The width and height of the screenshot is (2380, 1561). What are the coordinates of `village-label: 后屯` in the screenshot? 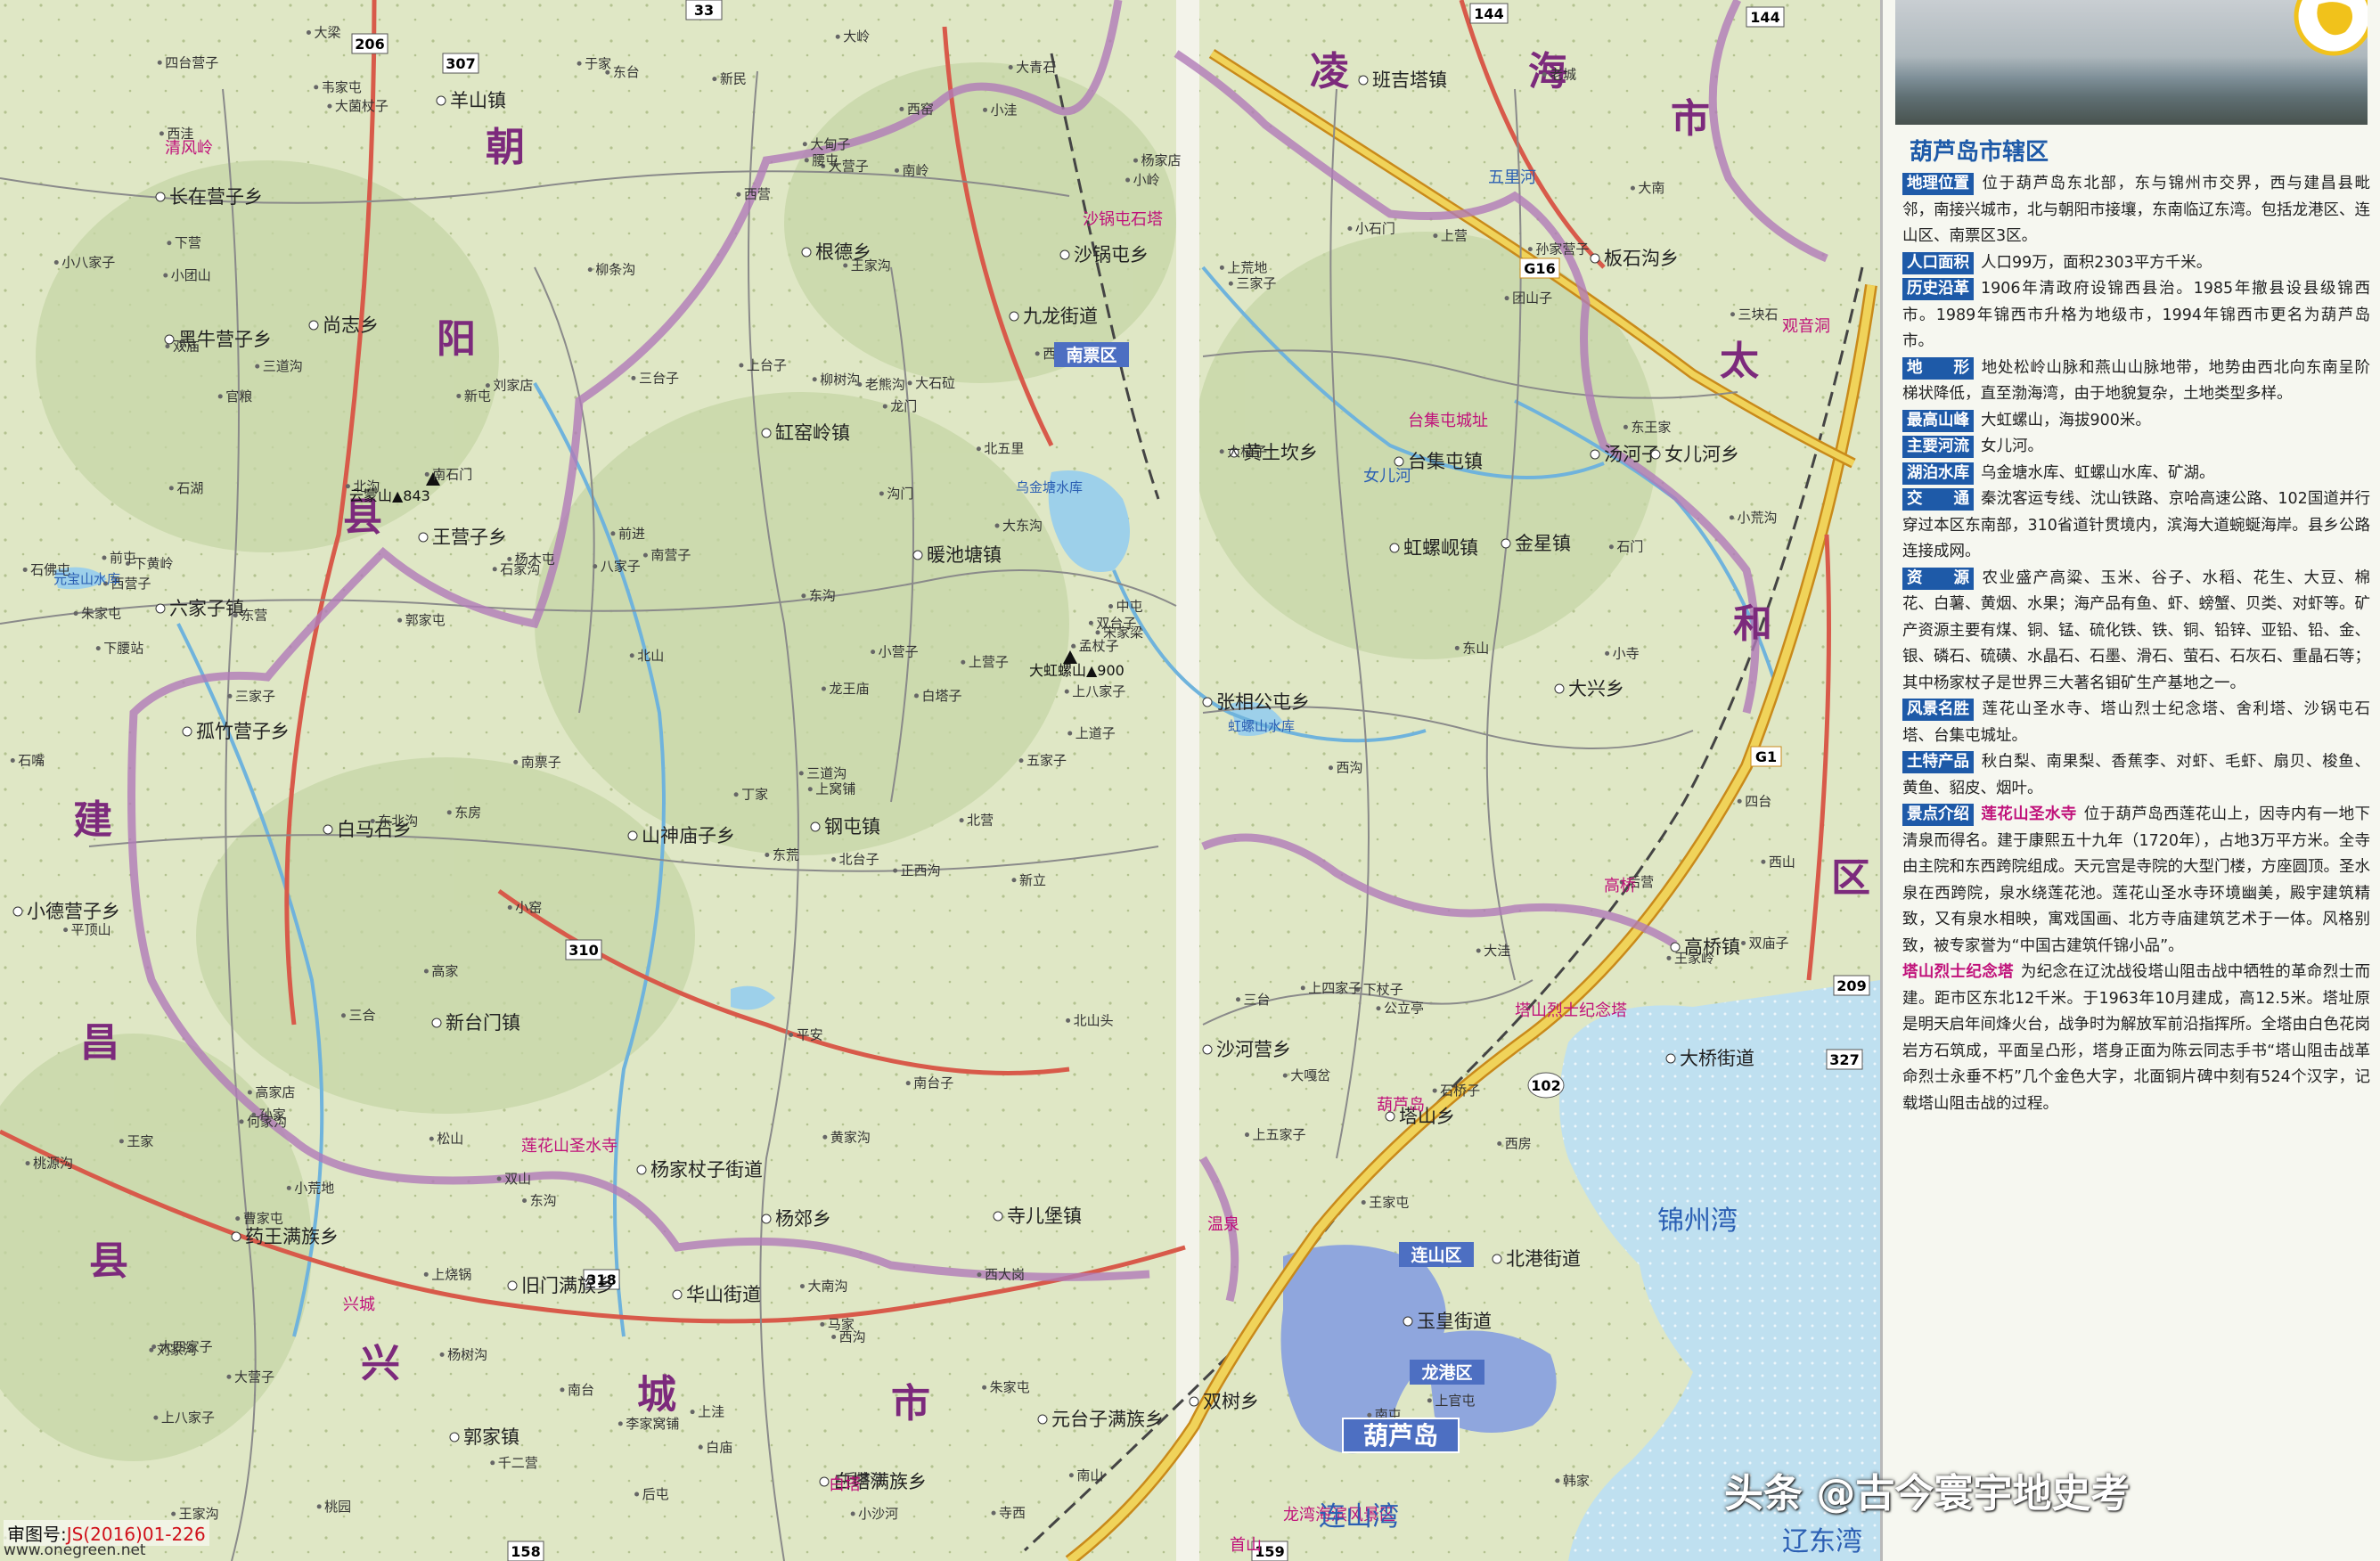 It's located at (655, 1494).